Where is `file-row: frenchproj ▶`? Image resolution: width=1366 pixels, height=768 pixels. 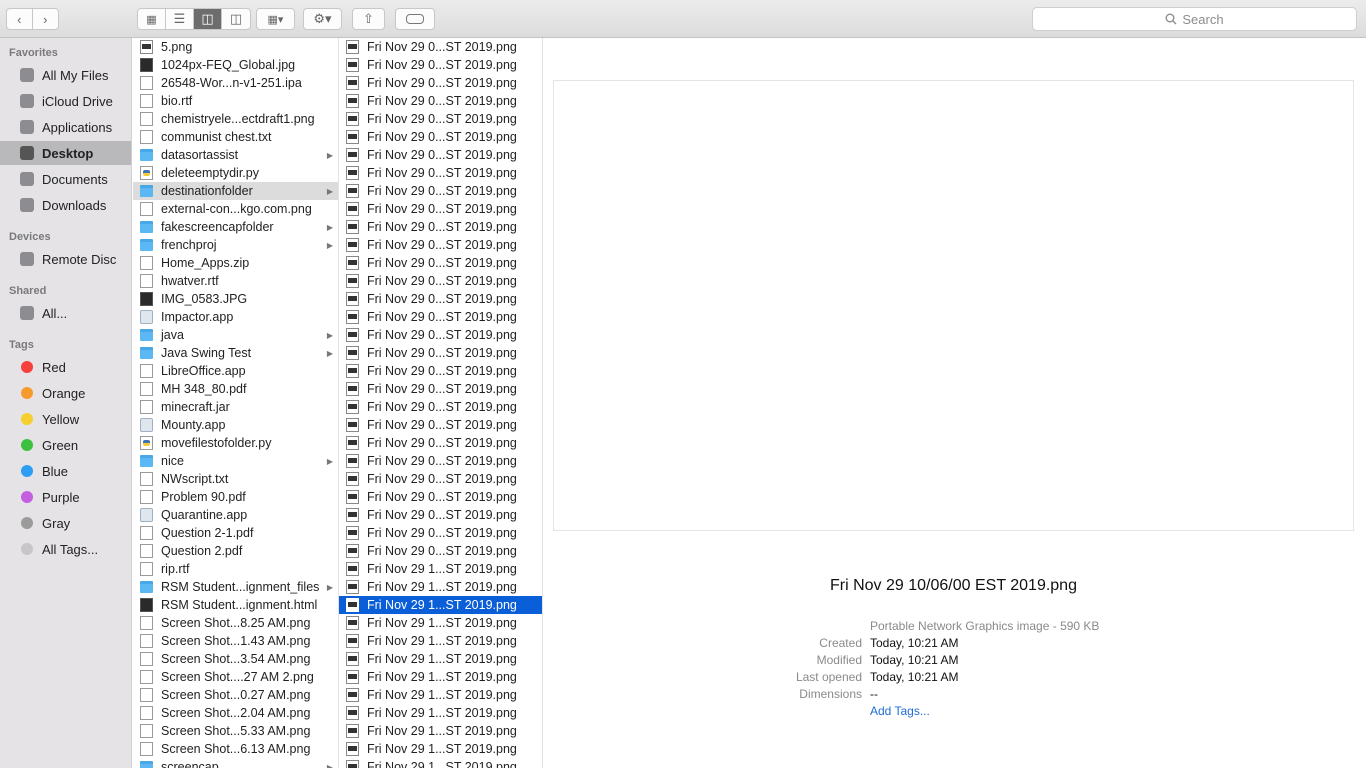 file-row: frenchproj ▶ is located at coordinates (235, 245).